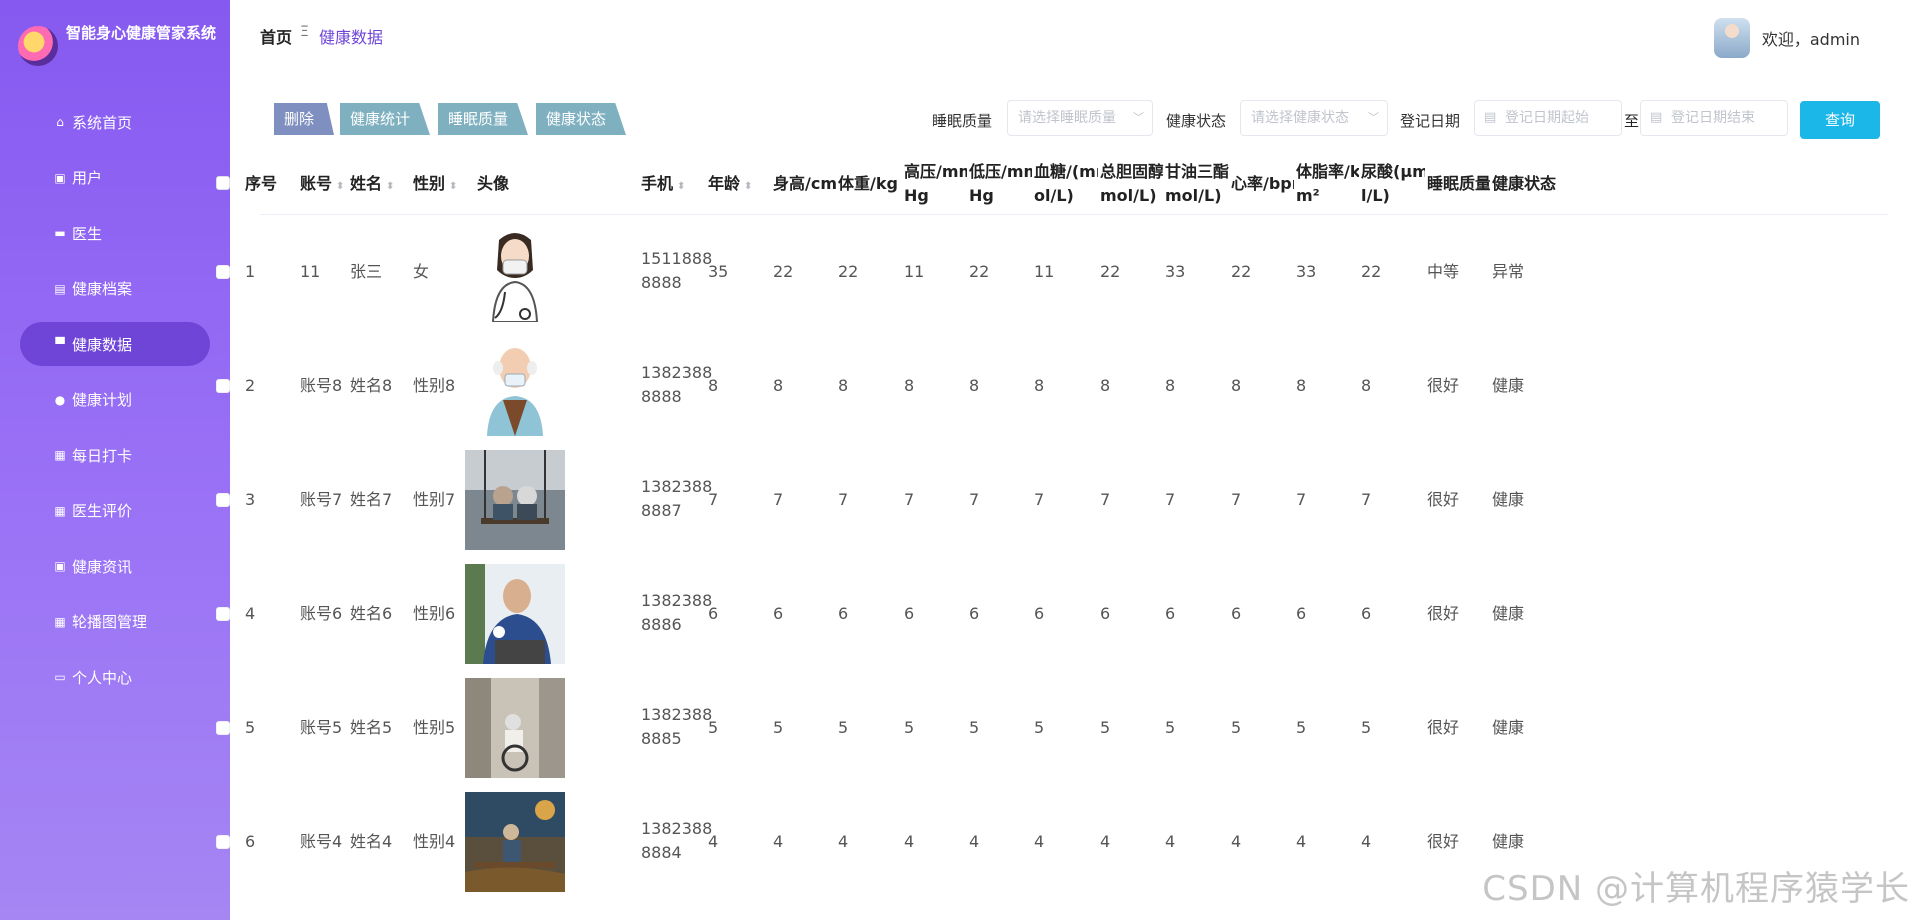 The image size is (1920, 920). What do you see at coordinates (115, 455) in the screenshot?
I see `sidebar-item-6: ▦ 每日打卡` at bounding box center [115, 455].